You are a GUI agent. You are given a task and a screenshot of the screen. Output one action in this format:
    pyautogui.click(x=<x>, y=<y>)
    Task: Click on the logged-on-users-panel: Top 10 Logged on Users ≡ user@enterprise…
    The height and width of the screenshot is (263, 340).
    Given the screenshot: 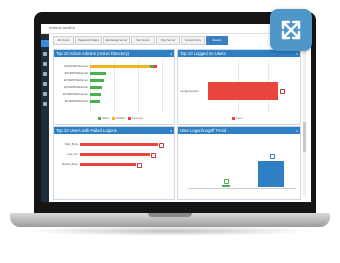 What is the action you would take?
    pyautogui.click(x=239, y=87)
    